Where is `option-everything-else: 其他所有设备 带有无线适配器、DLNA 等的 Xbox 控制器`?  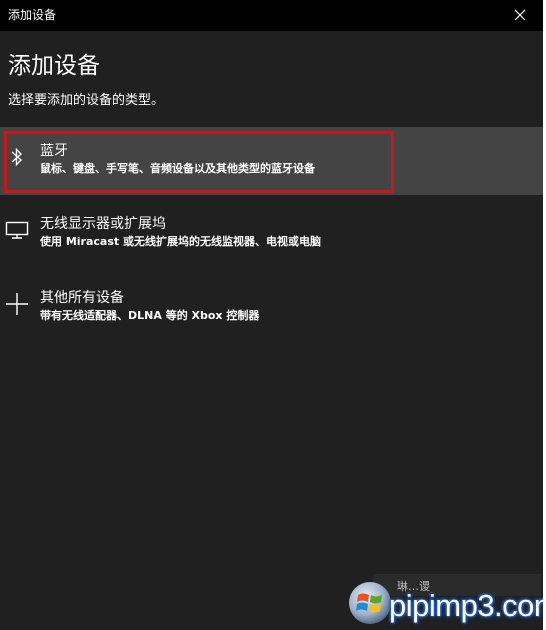 option-everything-else: 其他所有设备 带有无线适配器、DLNA 等的 Xbox 控制器 is located at coordinates (271, 311).